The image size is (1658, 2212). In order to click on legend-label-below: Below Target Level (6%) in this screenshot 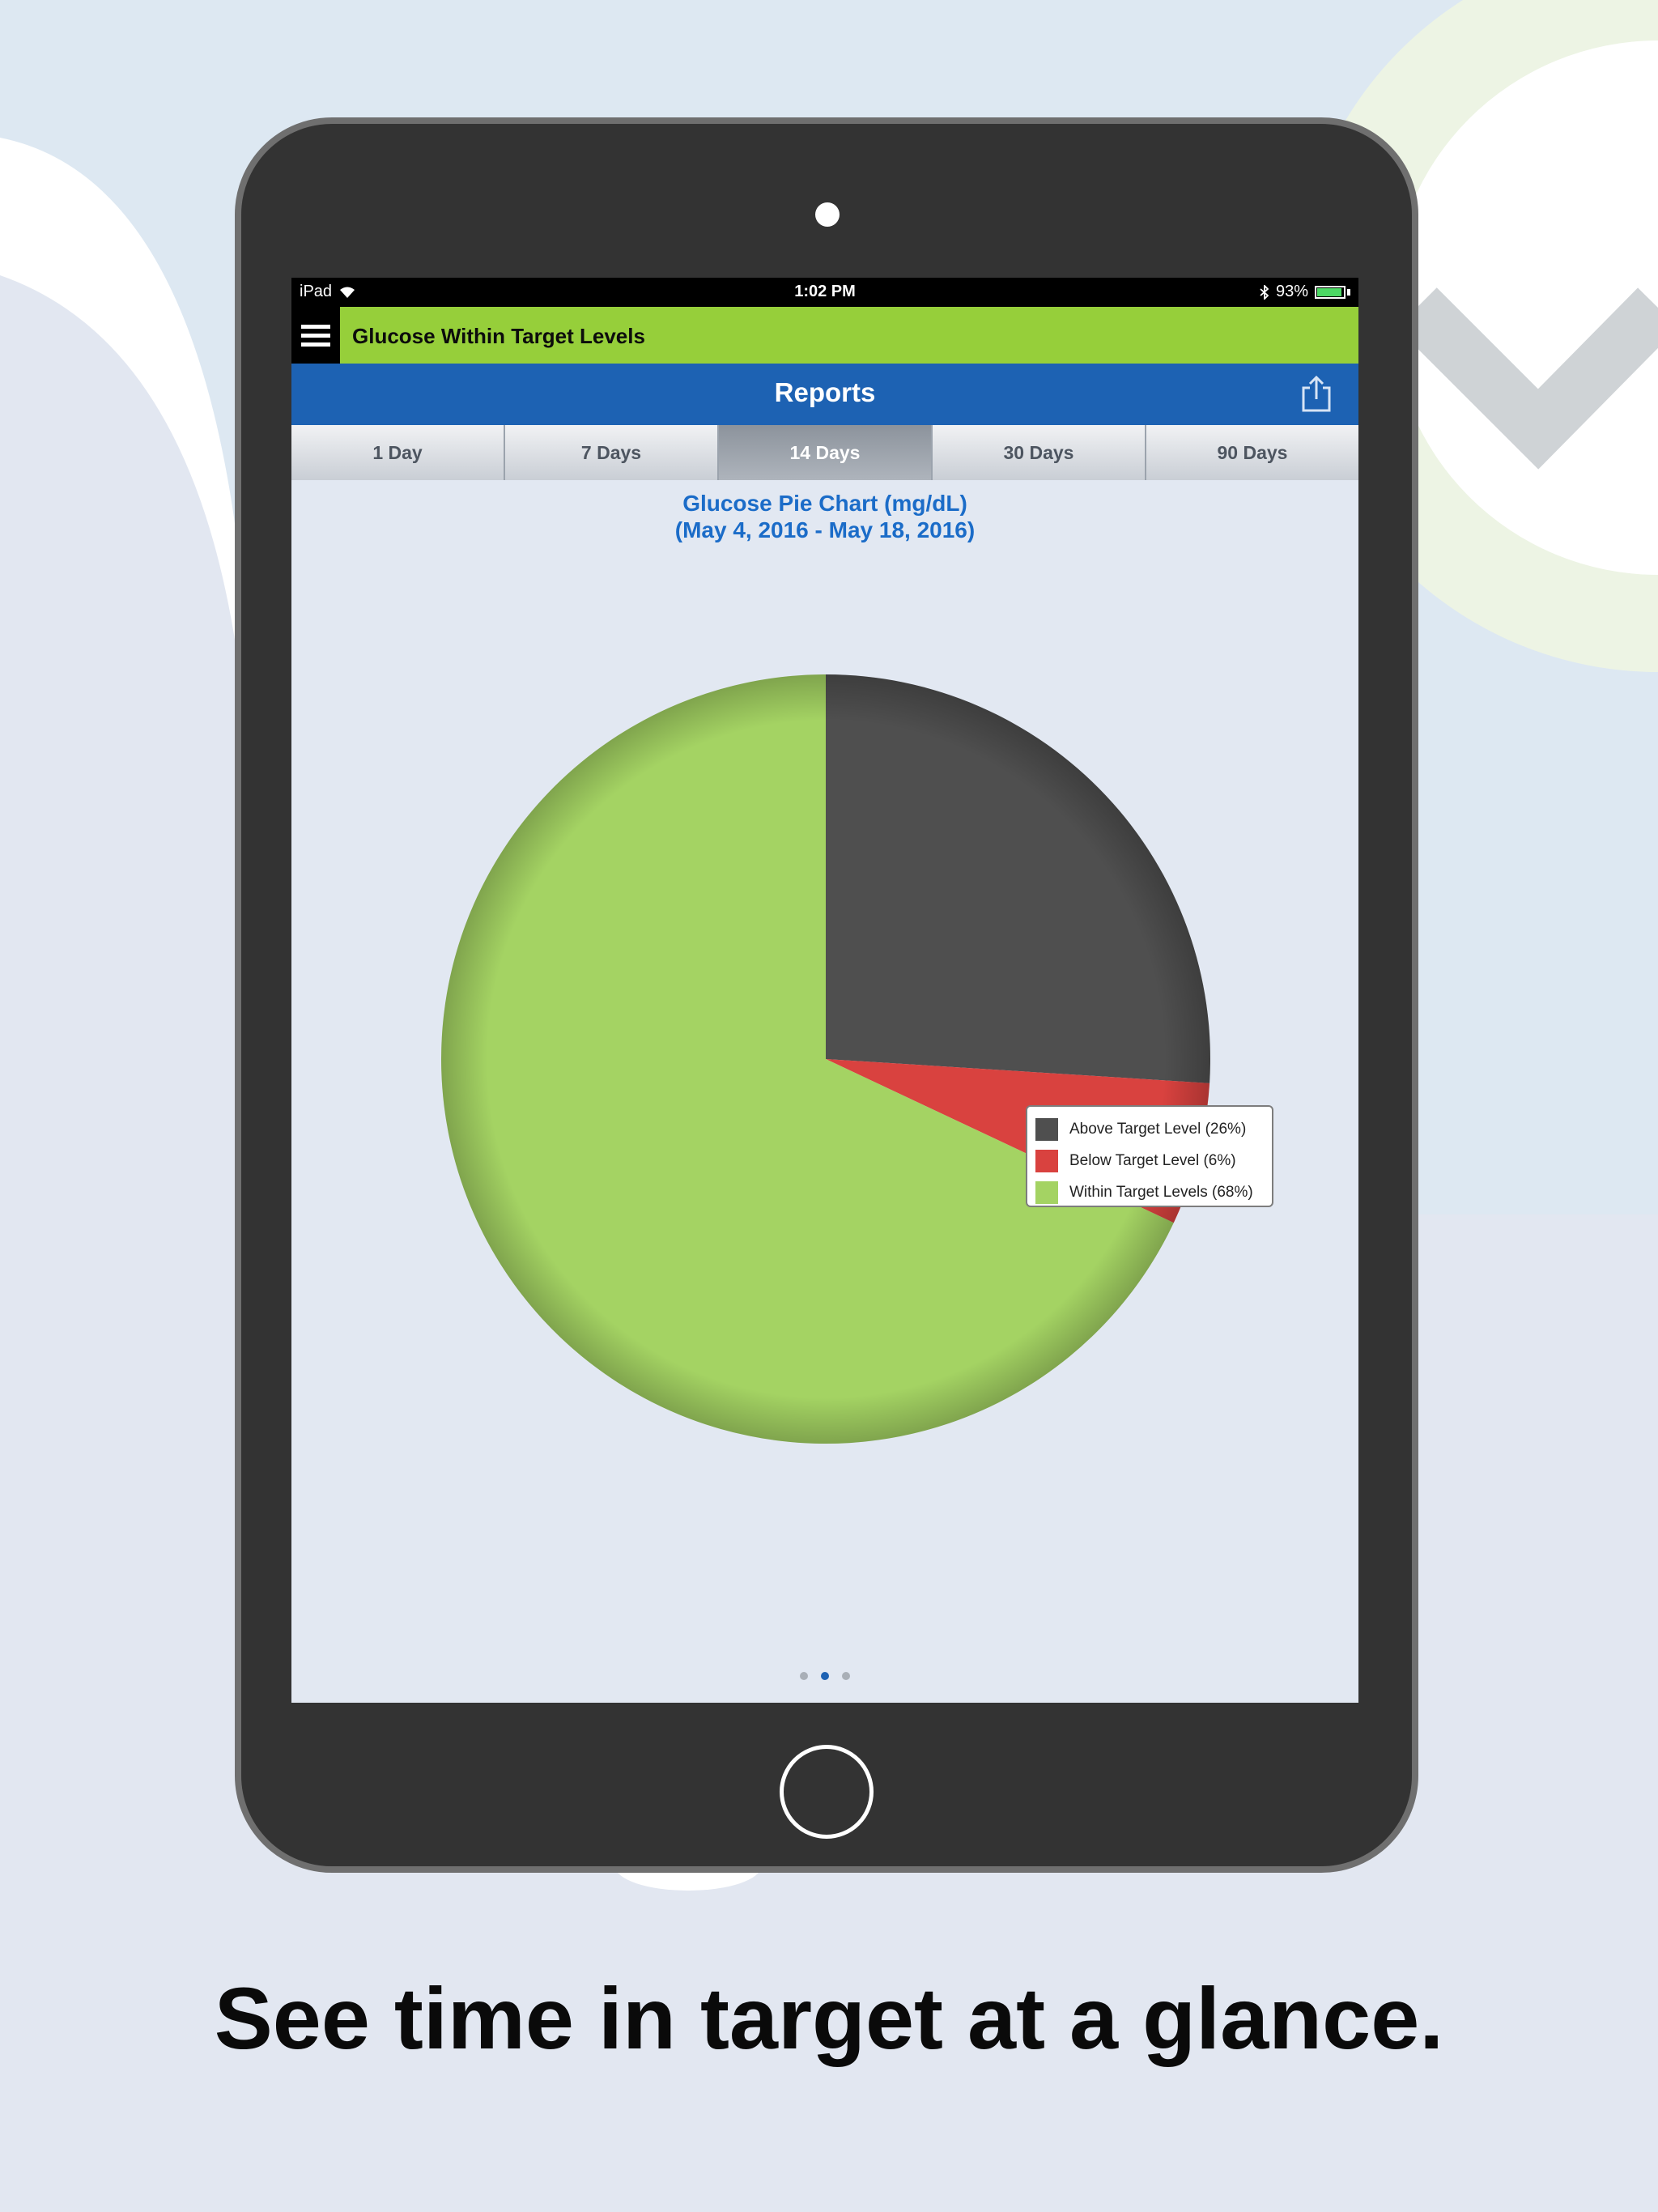, I will do `click(1152, 1160)`.